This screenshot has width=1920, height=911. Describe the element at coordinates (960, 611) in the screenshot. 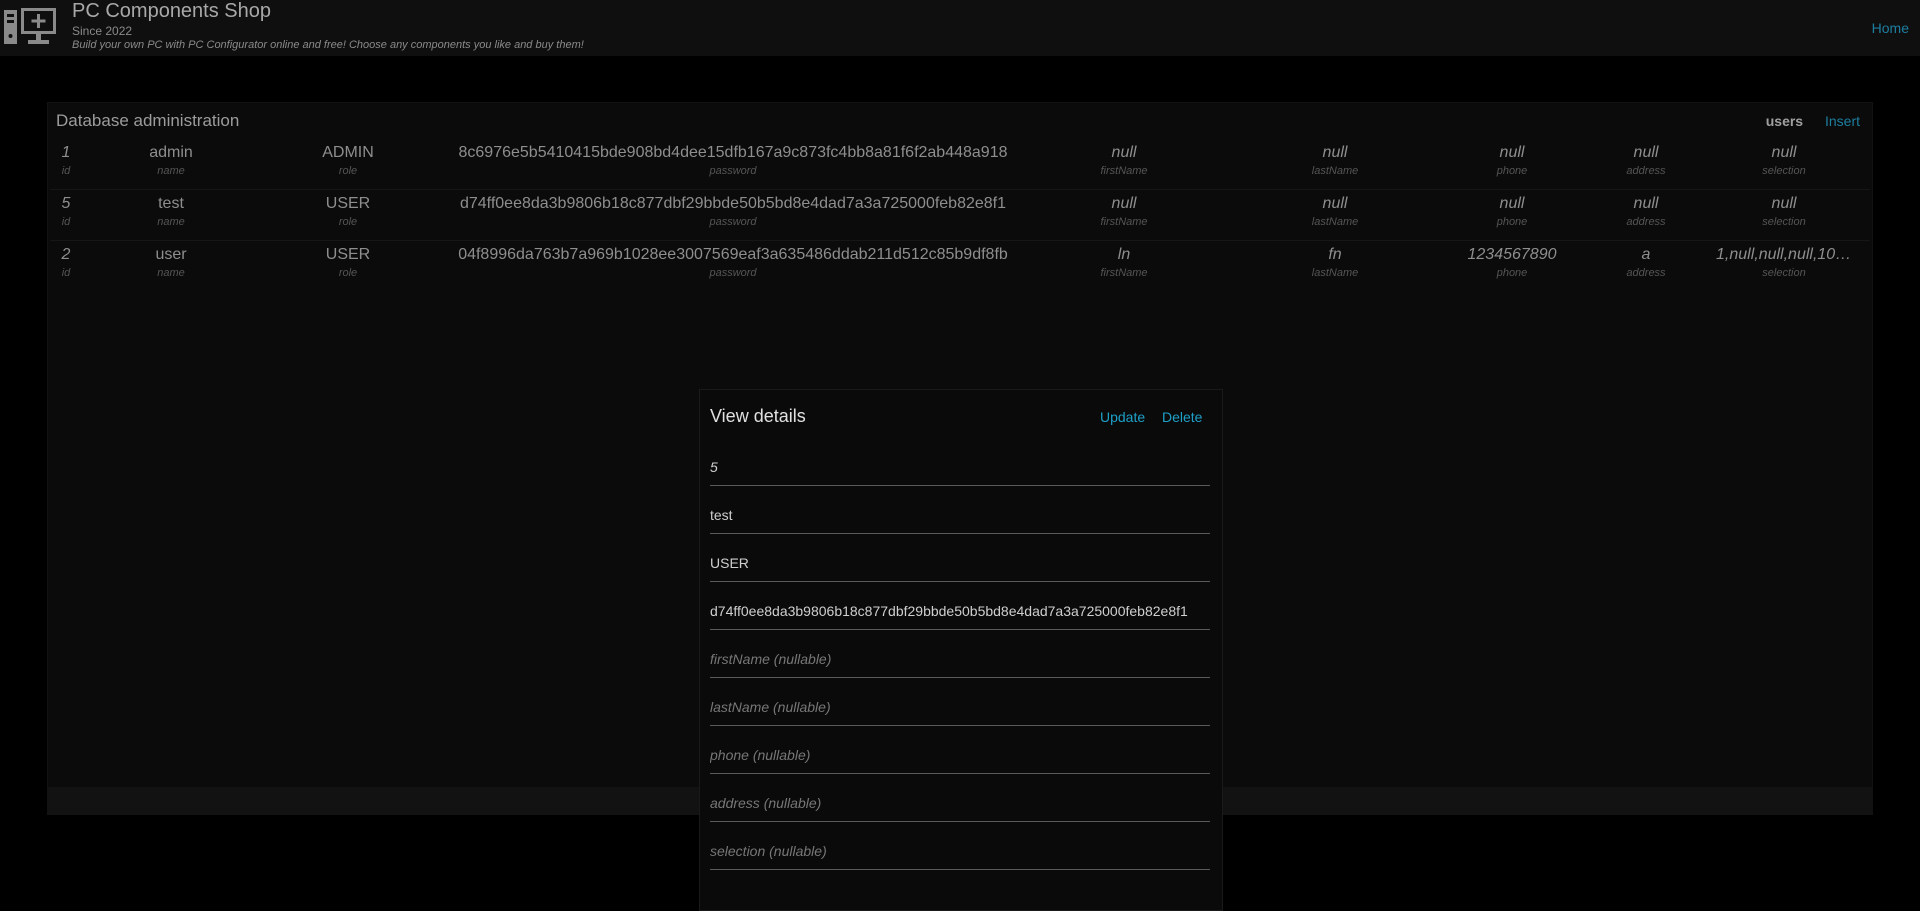

I see `password-field` at that location.